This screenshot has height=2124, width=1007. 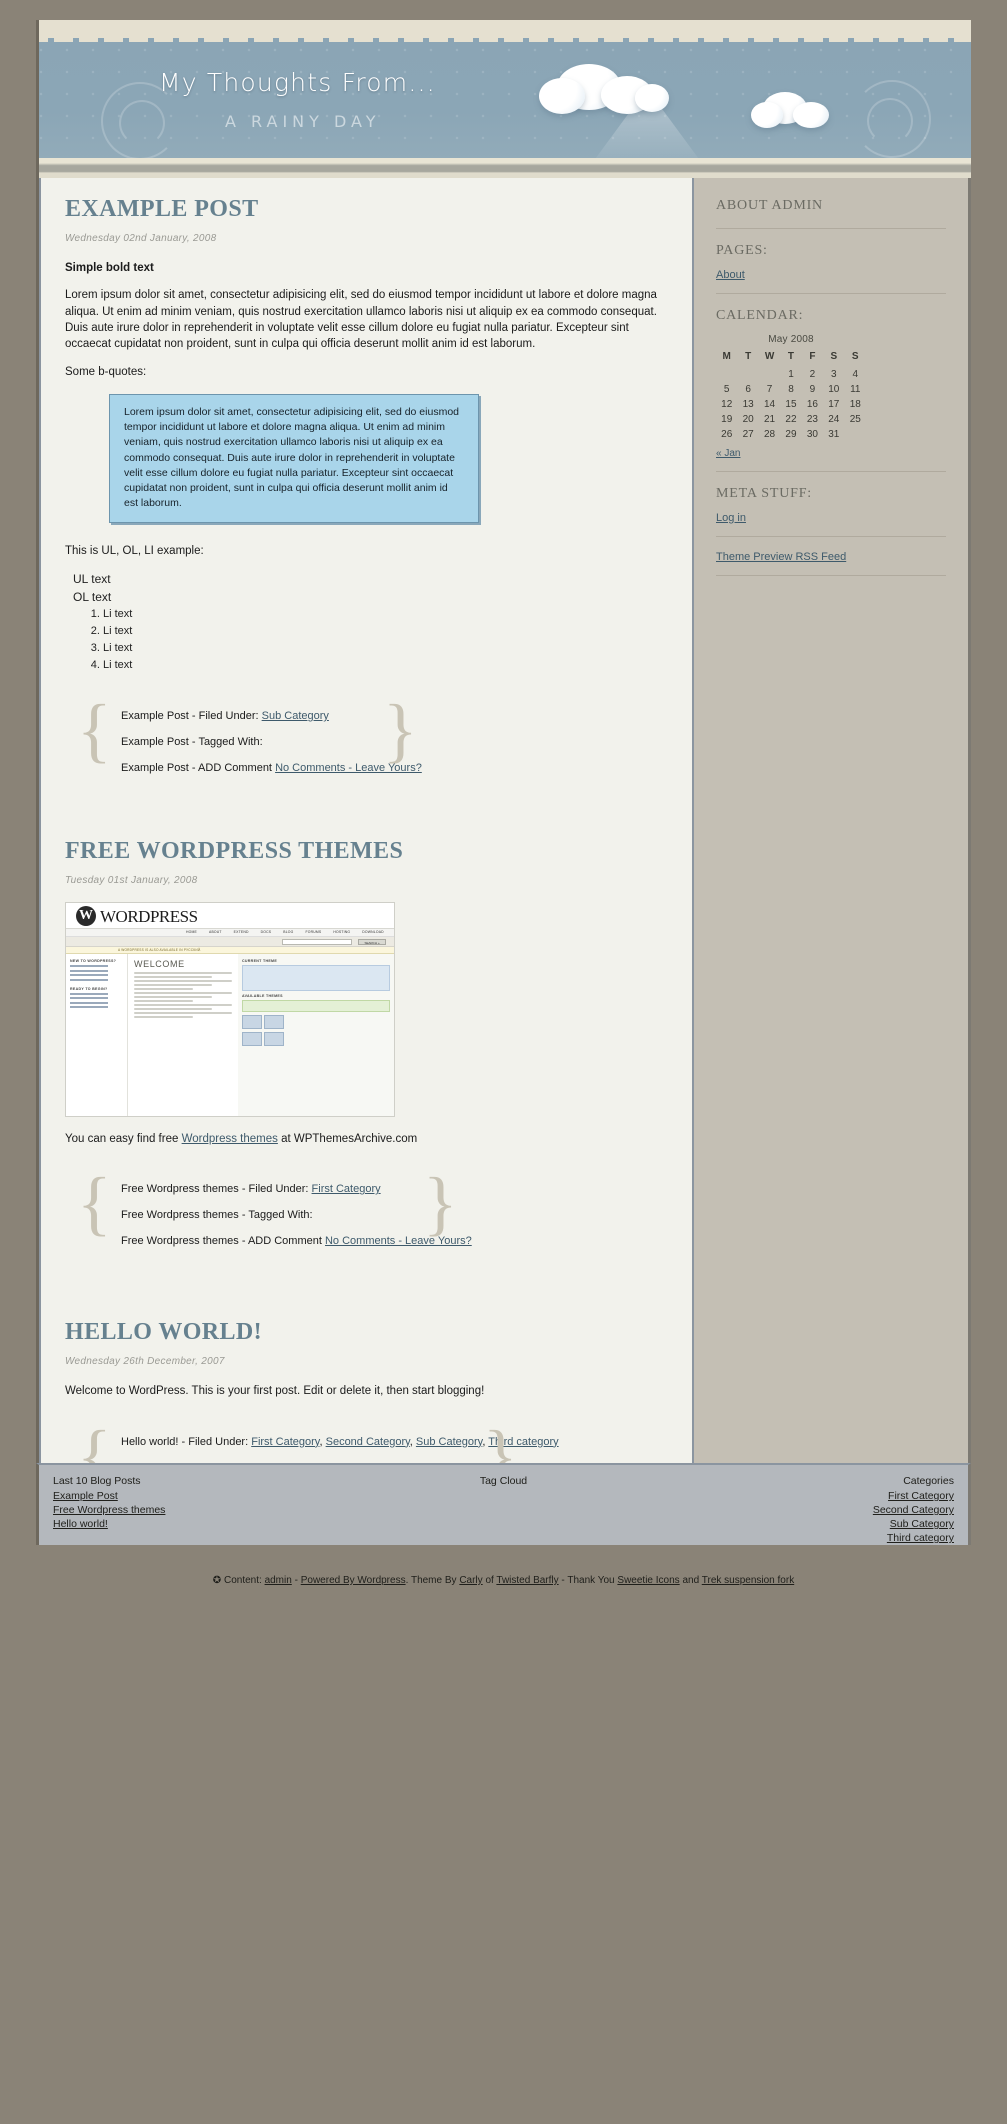 I want to click on wp-shot-nav-item: ABOUT, so click(x=215, y=932).